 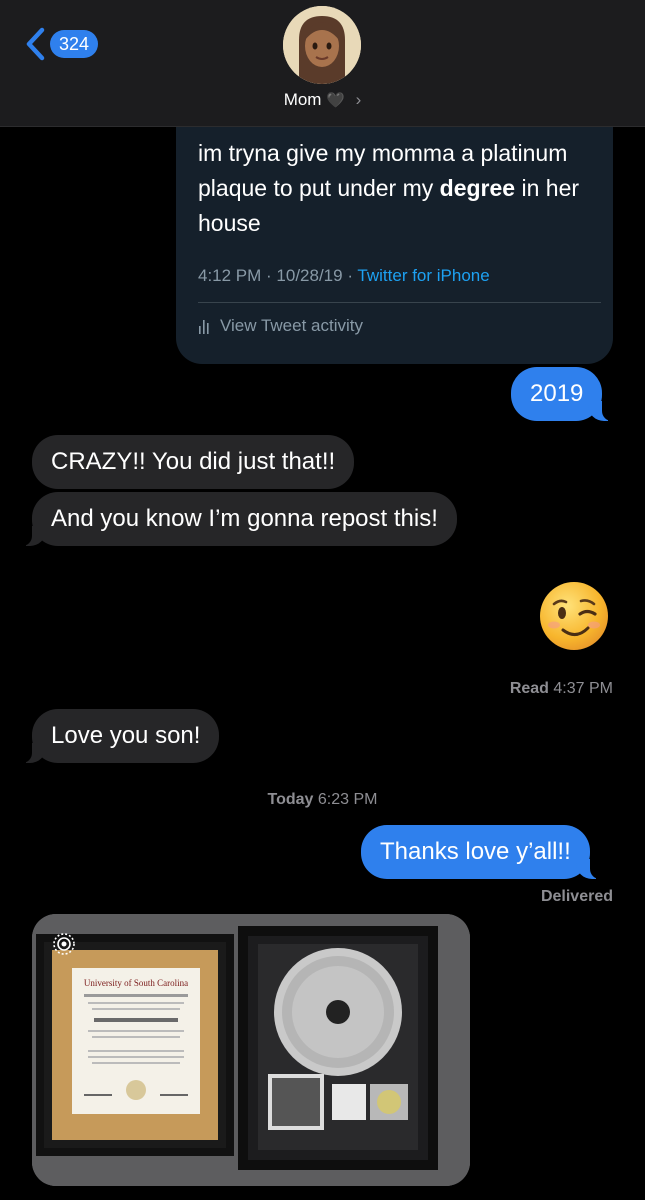 What do you see at coordinates (423, 275) in the screenshot?
I see `tweet-source: Twitter for iPhone` at bounding box center [423, 275].